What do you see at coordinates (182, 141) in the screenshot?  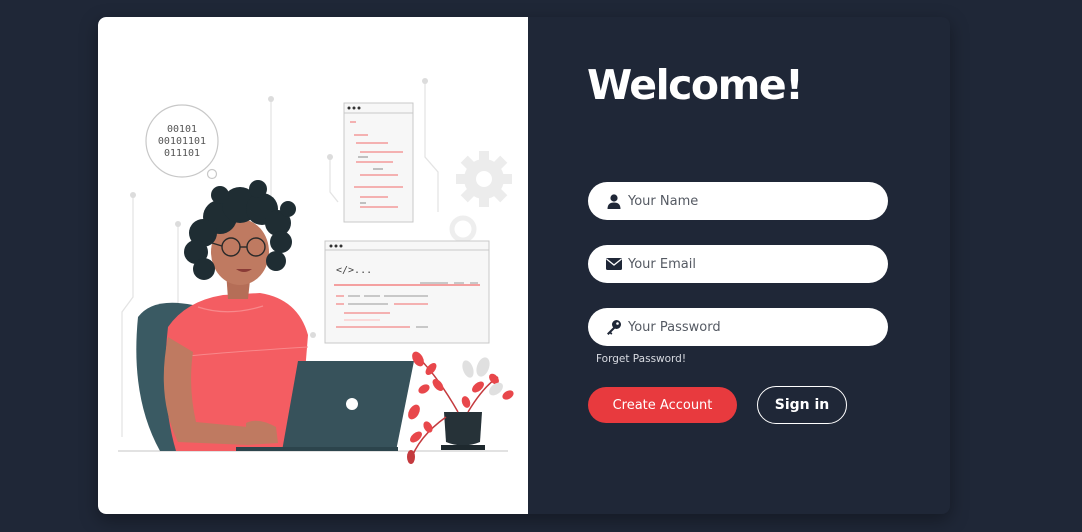 I see `binary-text: 00101101` at bounding box center [182, 141].